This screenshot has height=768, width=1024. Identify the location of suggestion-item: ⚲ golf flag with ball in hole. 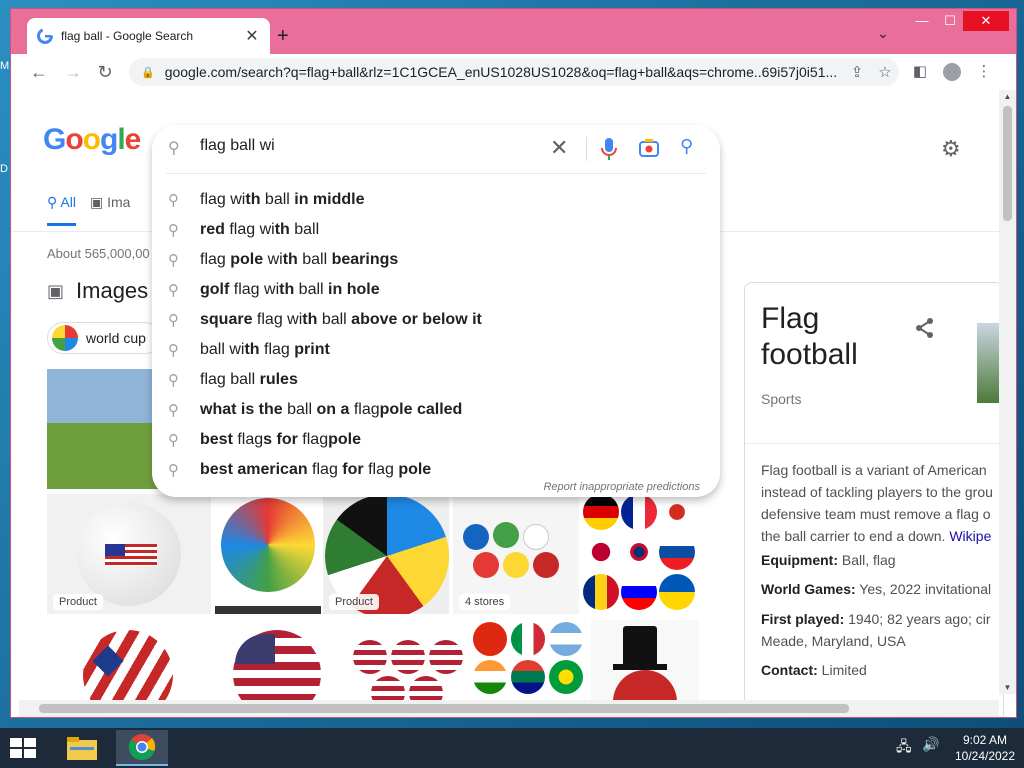
(436, 290).